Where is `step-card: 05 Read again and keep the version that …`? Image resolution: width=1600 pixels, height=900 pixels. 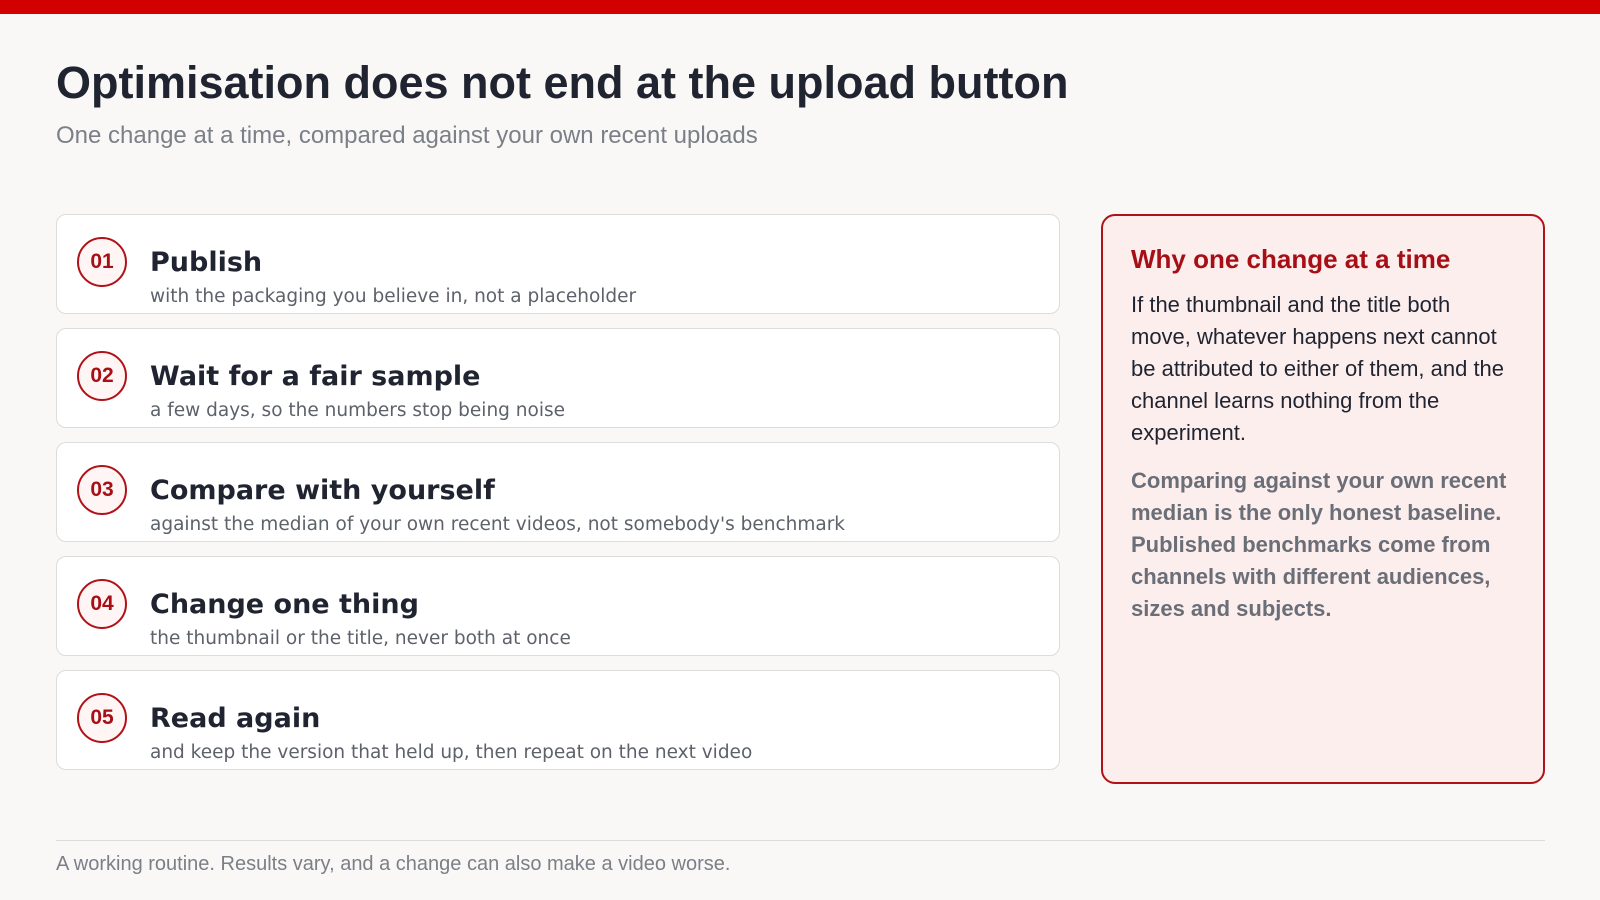 step-card: 05 Read again and keep the version that … is located at coordinates (558, 720).